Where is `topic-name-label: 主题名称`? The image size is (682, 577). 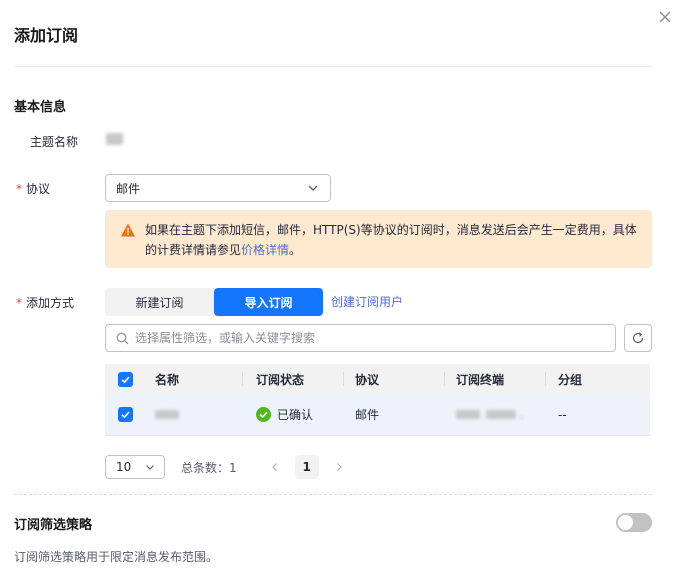
topic-name-label: 主题名称 is located at coordinates (54, 142).